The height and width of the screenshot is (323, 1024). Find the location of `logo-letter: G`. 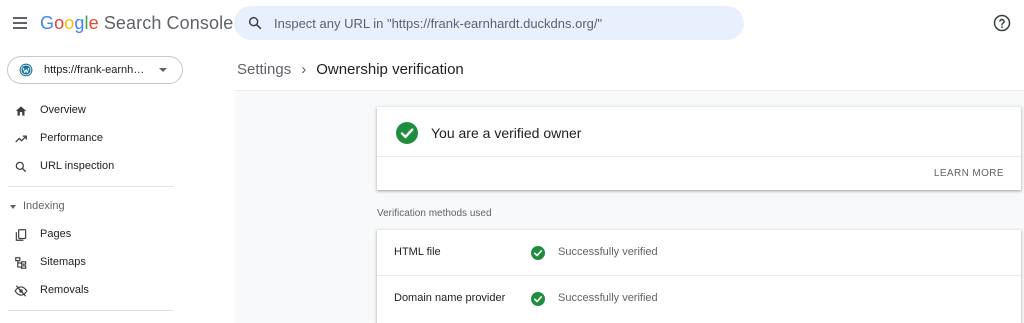

logo-letter: G is located at coordinates (47, 23).